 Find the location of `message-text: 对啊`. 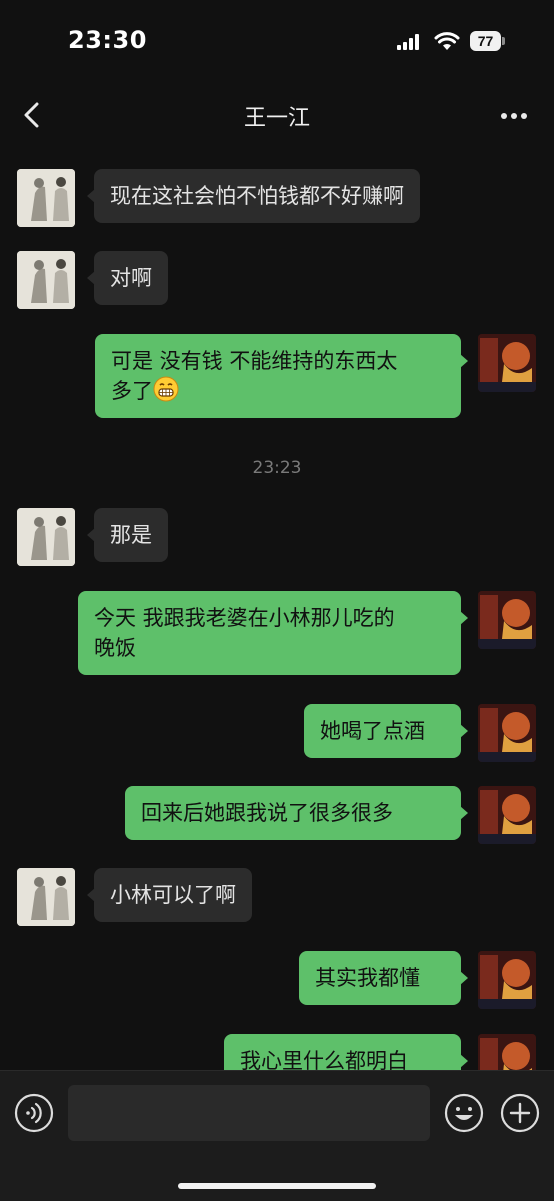

message-text: 对啊 is located at coordinates (131, 278).